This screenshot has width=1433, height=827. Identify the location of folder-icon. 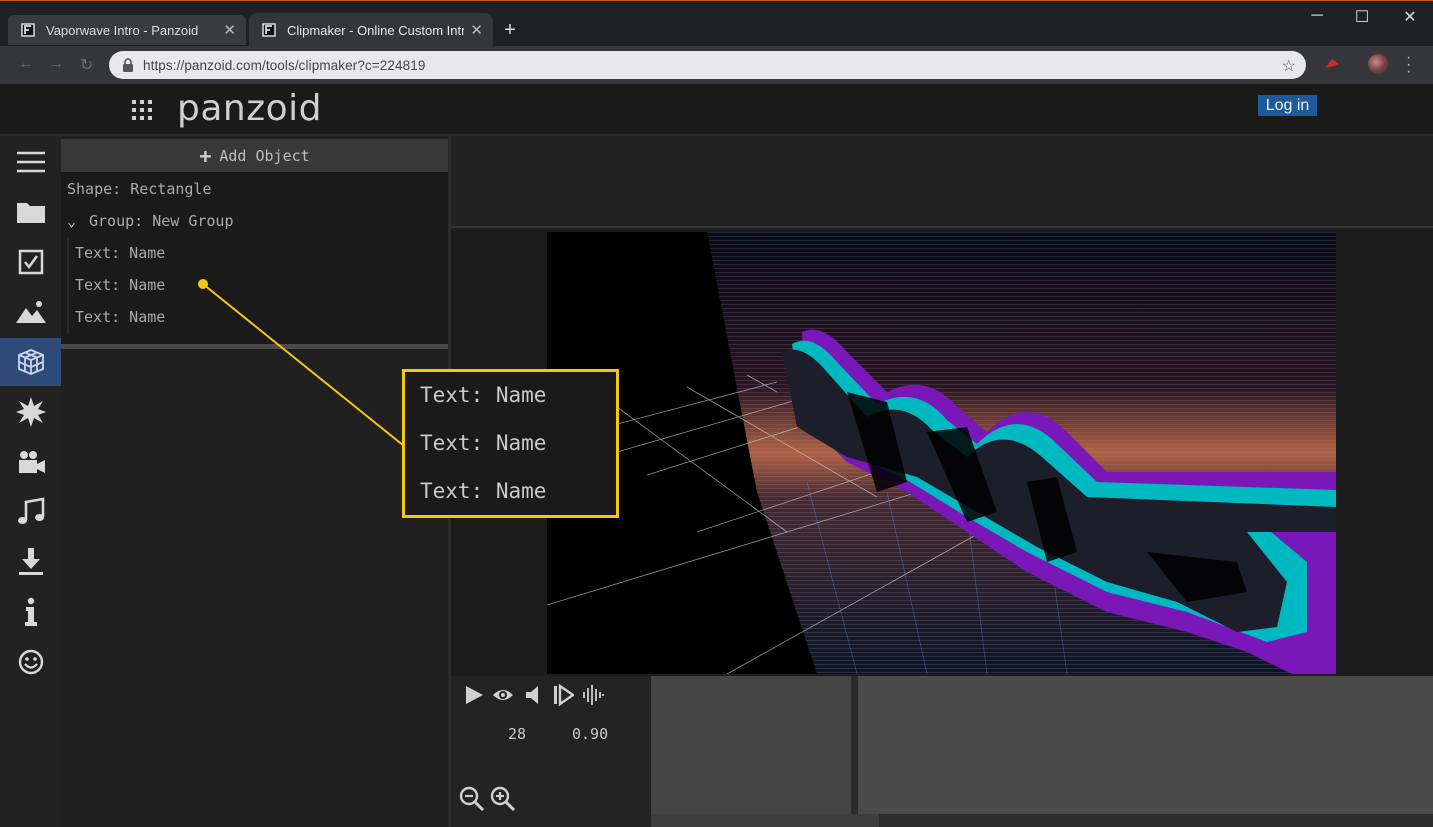
(30, 213).